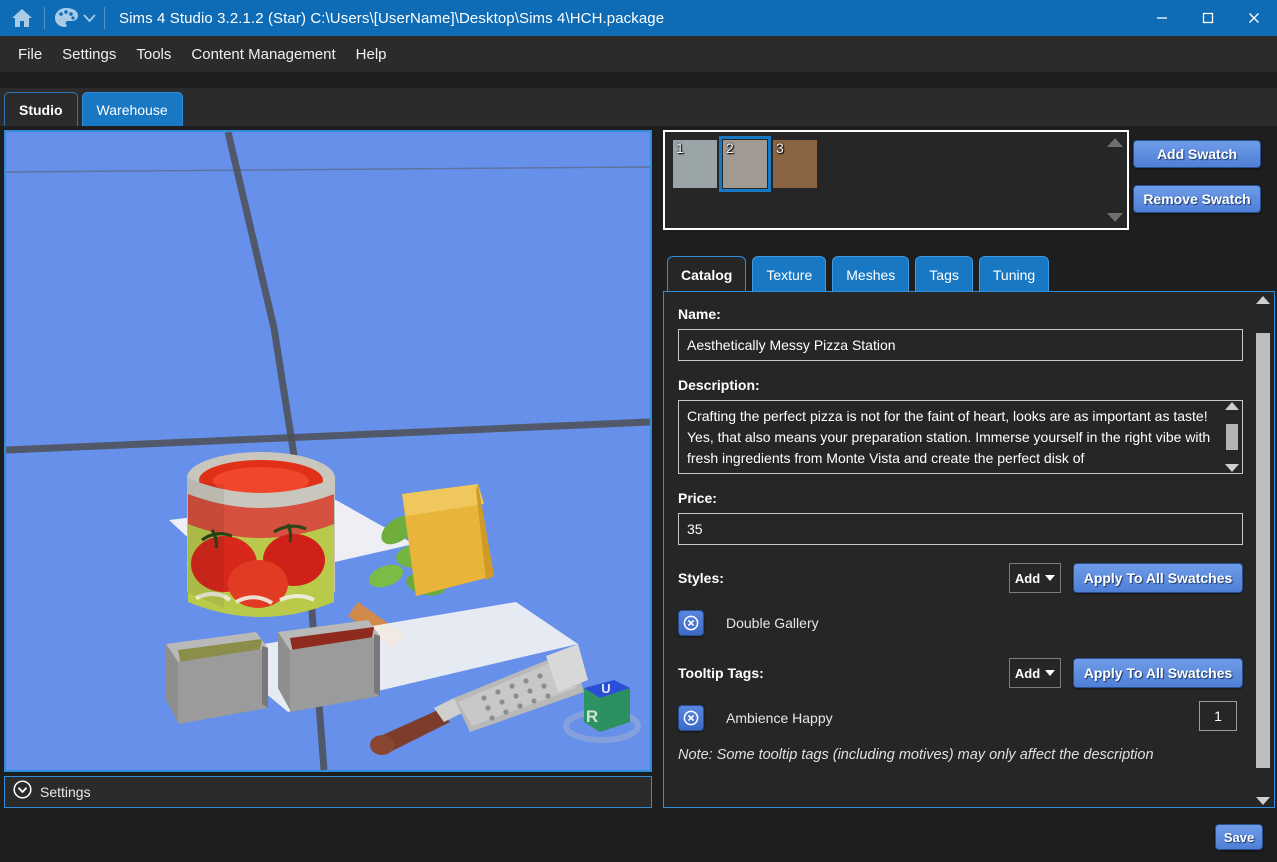  Describe the element at coordinates (960, 529) in the screenshot. I see `price-input: 35` at that location.